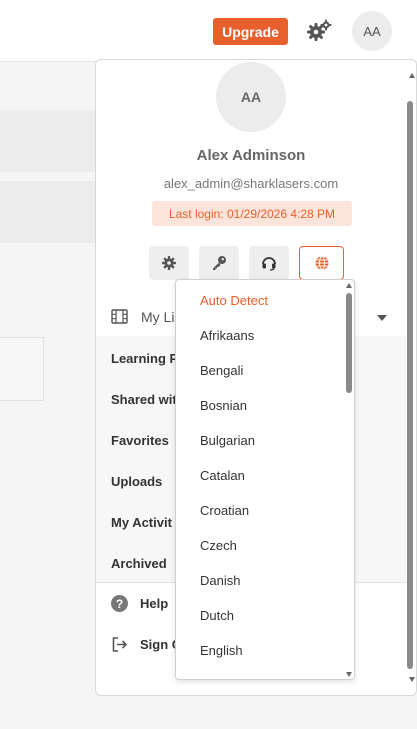  I want to click on language-option-danish: Danish, so click(220, 580).